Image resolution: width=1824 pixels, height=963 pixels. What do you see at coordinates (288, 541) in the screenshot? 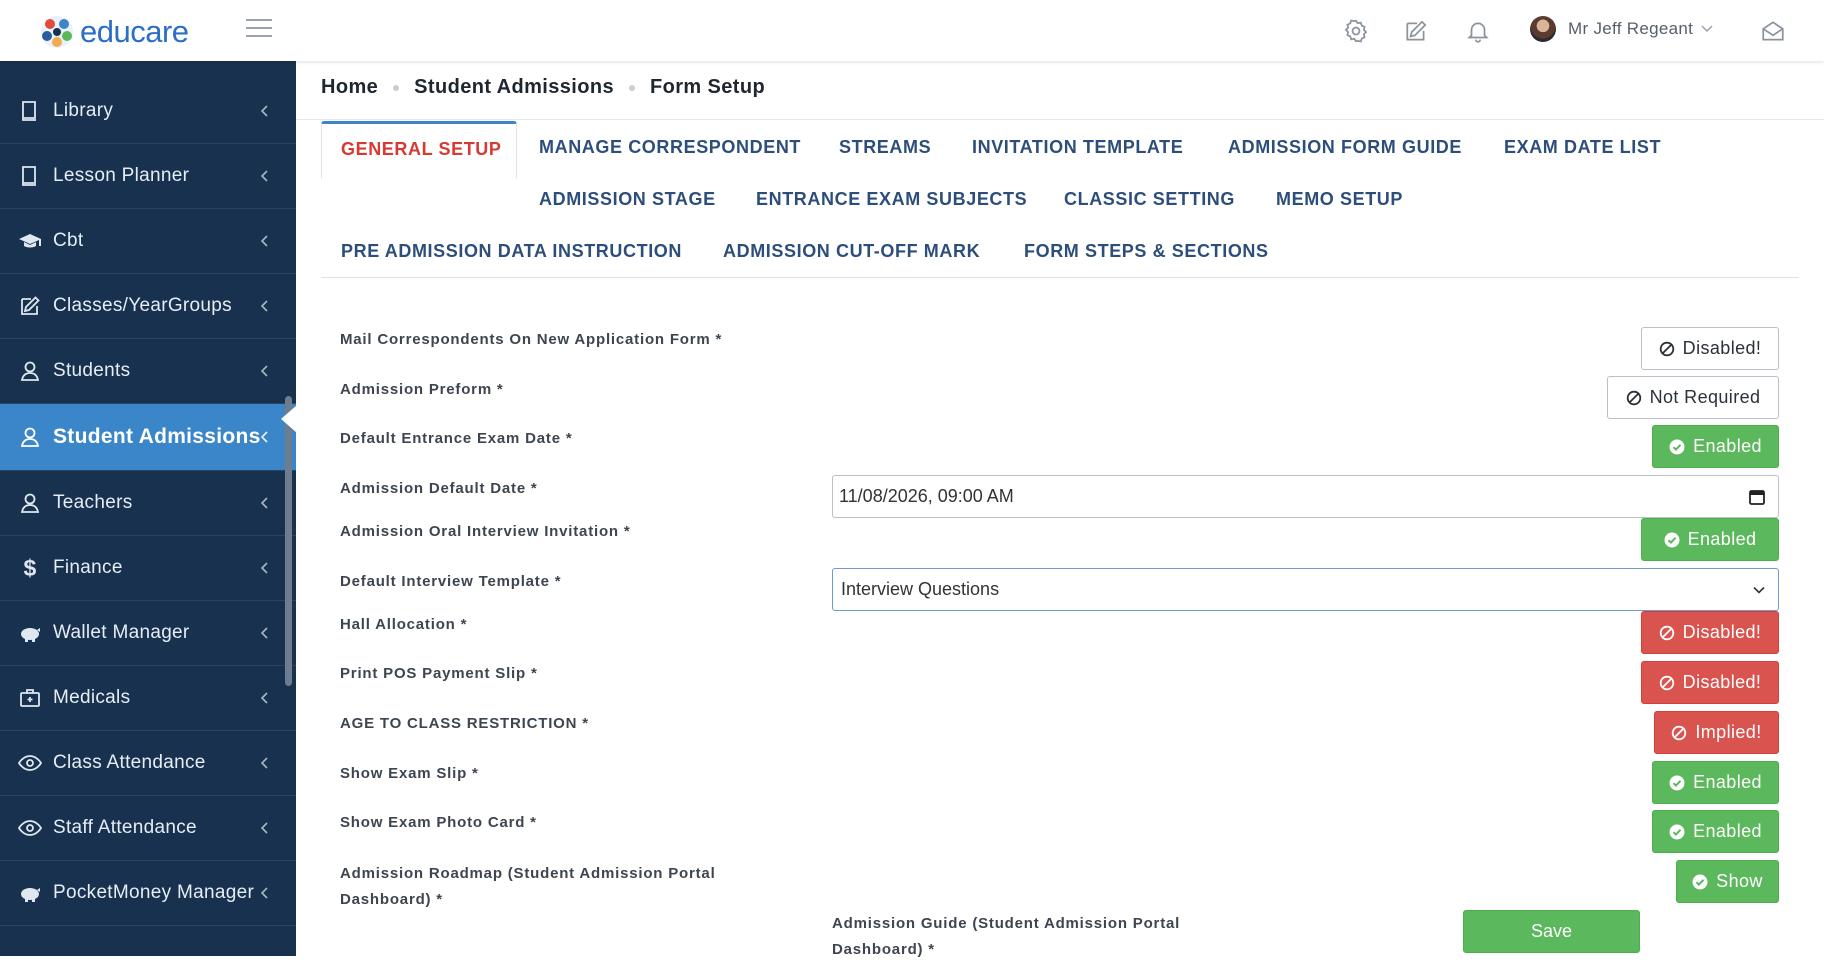
I see `sidebar-scrollbar` at bounding box center [288, 541].